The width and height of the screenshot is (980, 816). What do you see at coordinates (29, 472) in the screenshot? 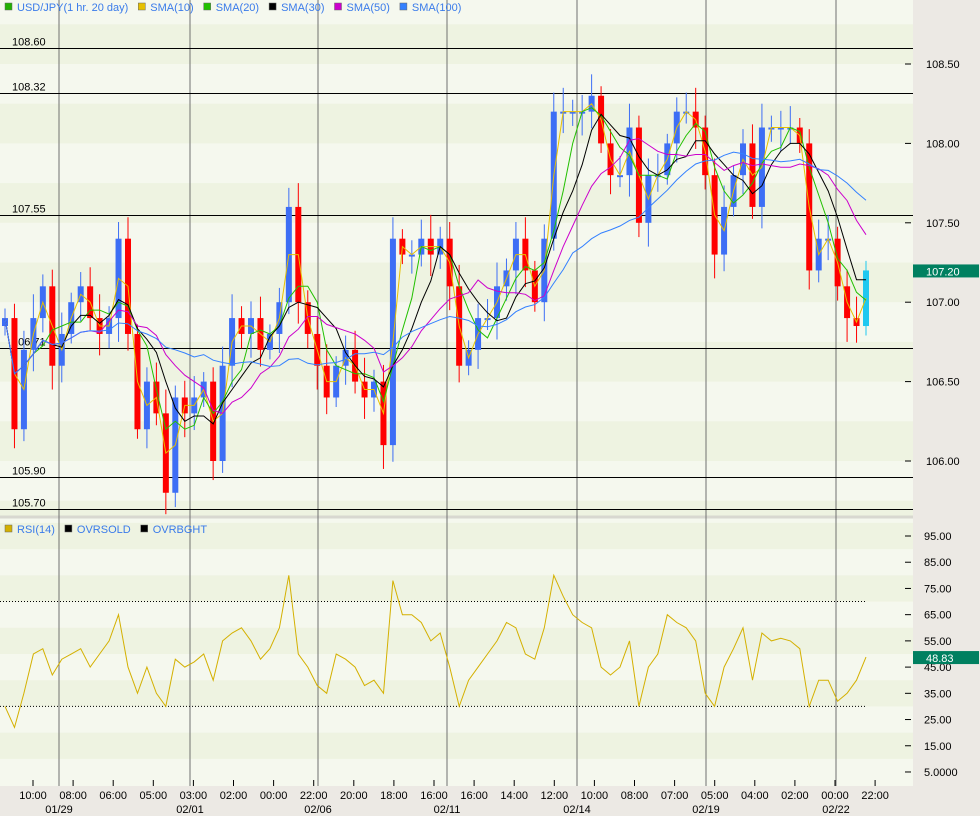
I see `price-level-label: 105.90` at bounding box center [29, 472].